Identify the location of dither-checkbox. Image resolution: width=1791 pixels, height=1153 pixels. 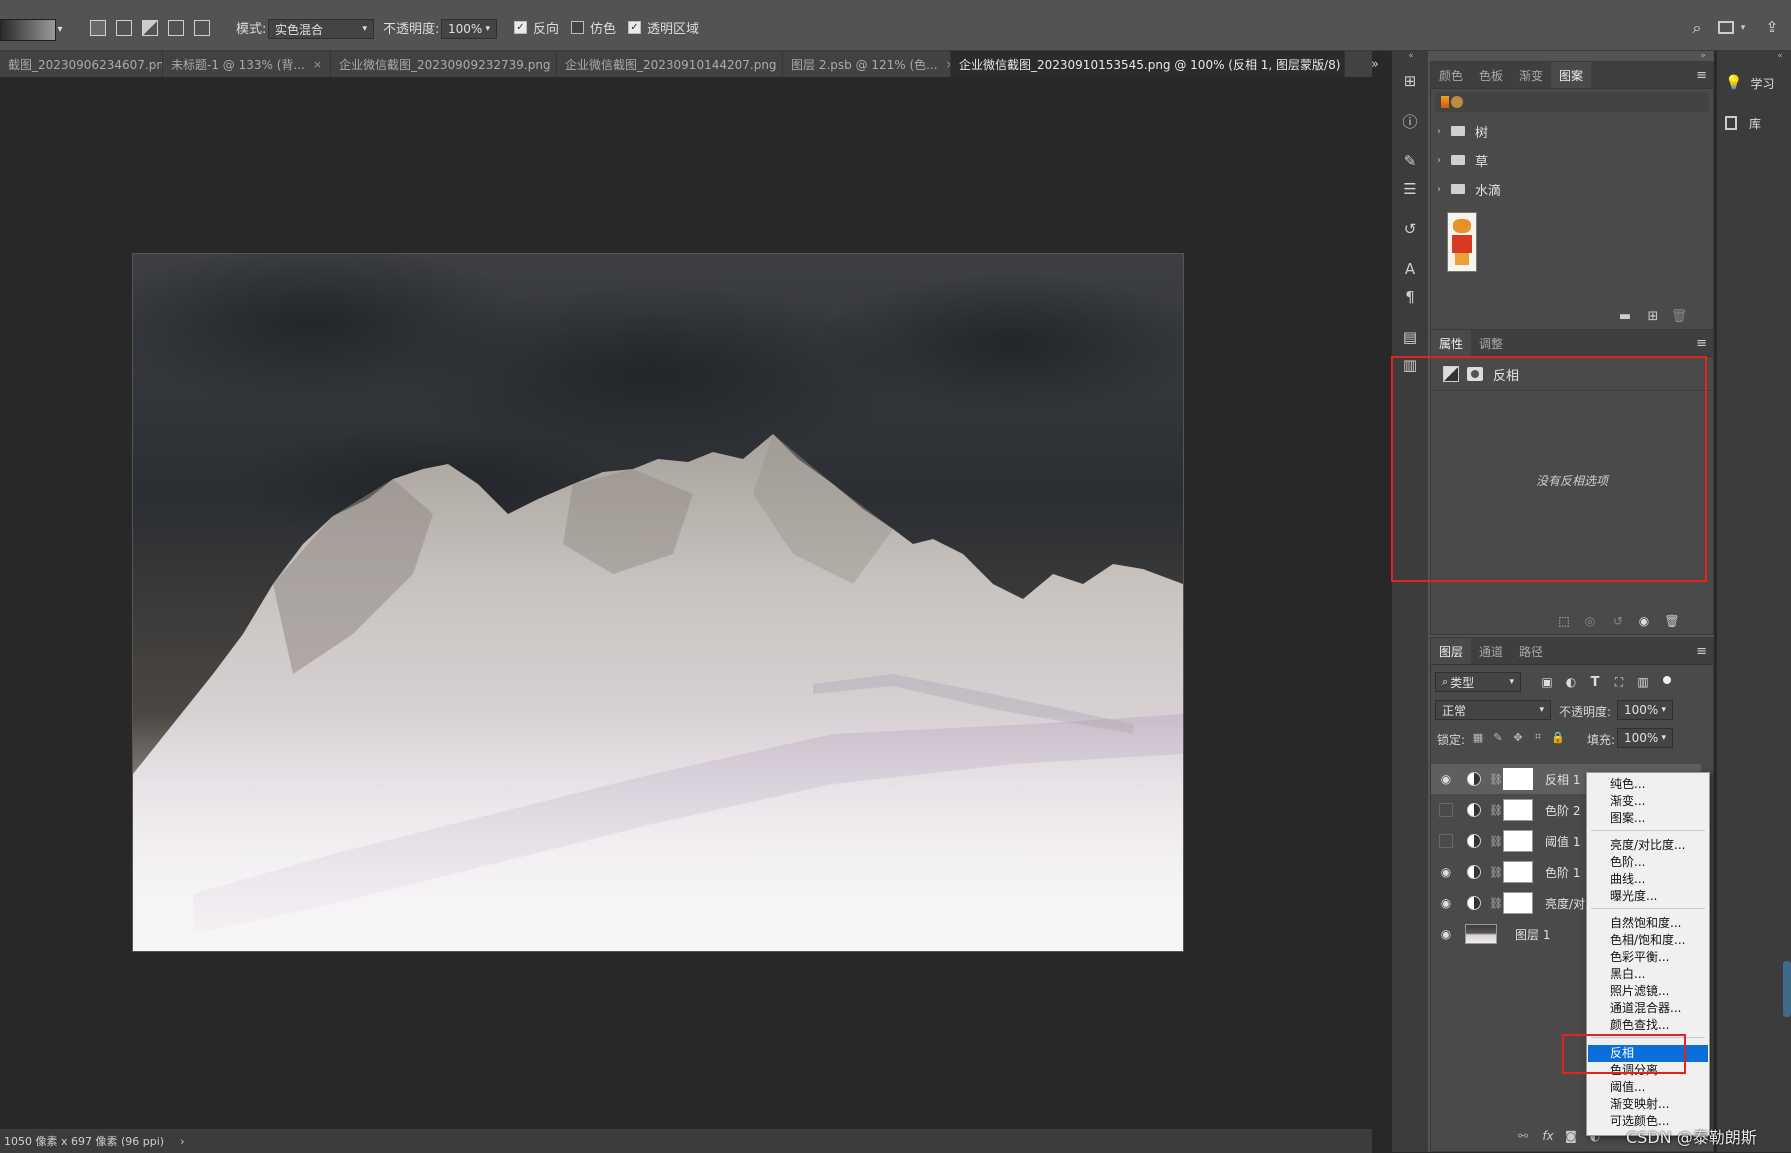
(577, 27).